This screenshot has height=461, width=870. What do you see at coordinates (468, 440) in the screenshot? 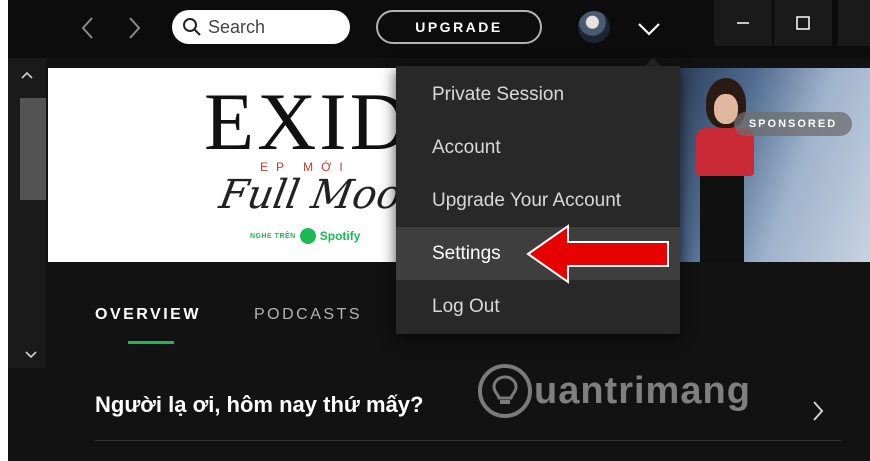
I see `section-divider` at bounding box center [468, 440].